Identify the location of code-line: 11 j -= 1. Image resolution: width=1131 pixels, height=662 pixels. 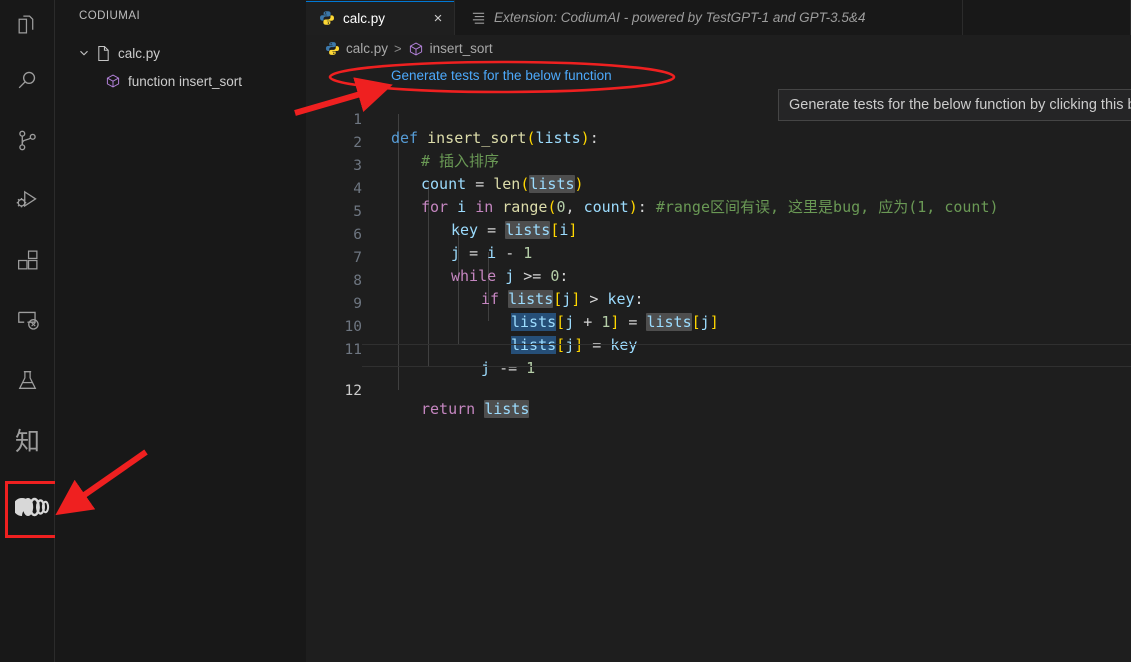
(718, 349).